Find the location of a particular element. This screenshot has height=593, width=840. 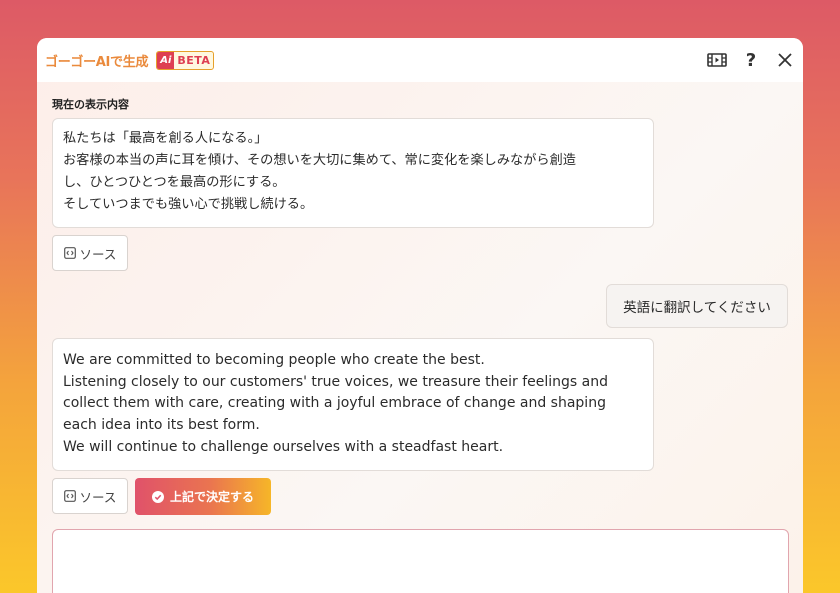

current-line: そしていつまでも強い心で挑戦し続ける。 is located at coordinates (188, 204).